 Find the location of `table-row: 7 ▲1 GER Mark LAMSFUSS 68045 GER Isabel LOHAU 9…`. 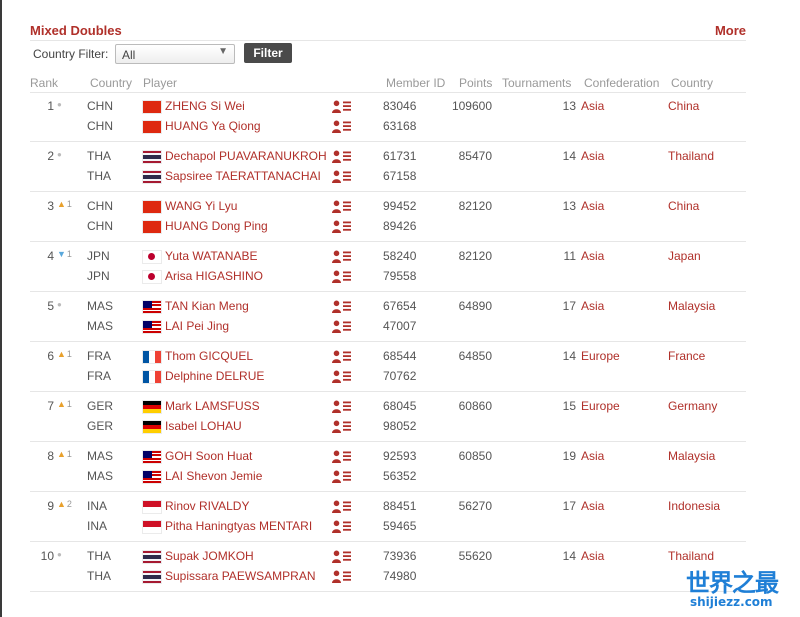

table-row: 7 ▲1 GER Mark LAMSFUSS 68045 GER Isabel LOHAU 9… is located at coordinates (388, 417).